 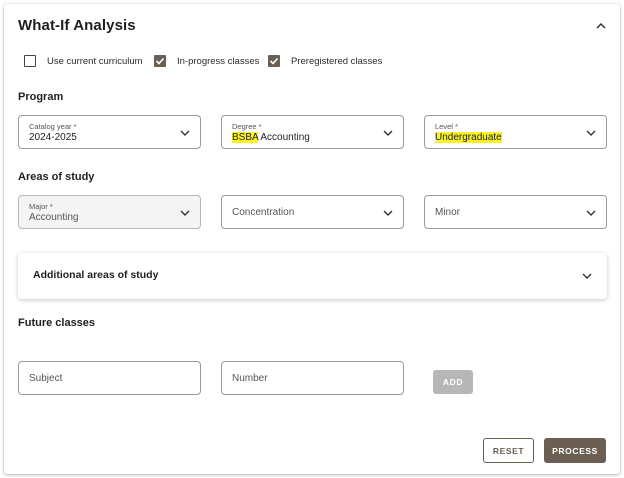 I want to click on process-button: PROCESS, so click(x=575, y=450).